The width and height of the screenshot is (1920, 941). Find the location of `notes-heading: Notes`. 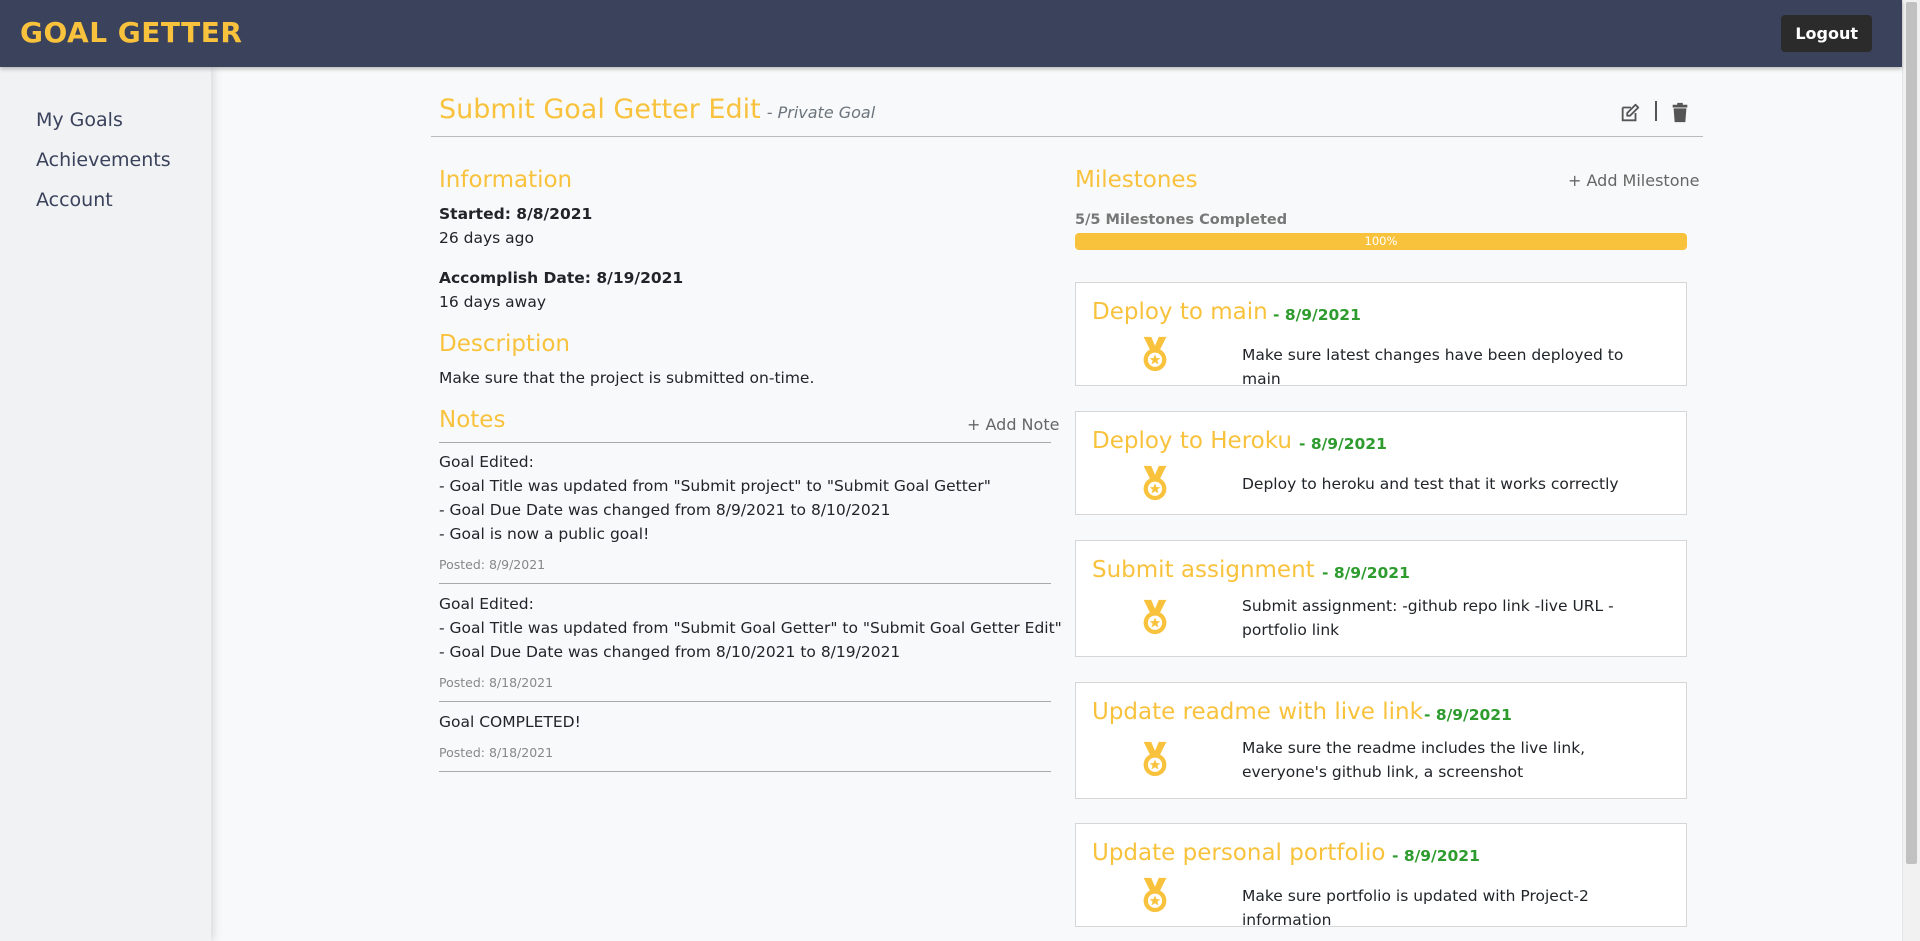

notes-heading: Notes is located at coordinates (472, 420).